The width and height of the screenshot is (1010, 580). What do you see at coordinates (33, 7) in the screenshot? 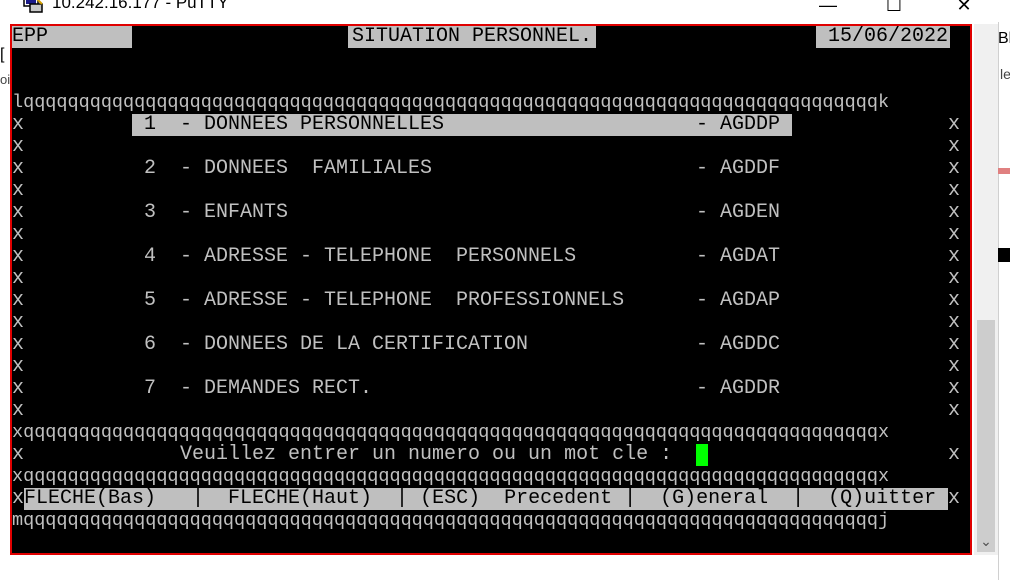
I see `putty-icon` at bounding box center [33, 7].